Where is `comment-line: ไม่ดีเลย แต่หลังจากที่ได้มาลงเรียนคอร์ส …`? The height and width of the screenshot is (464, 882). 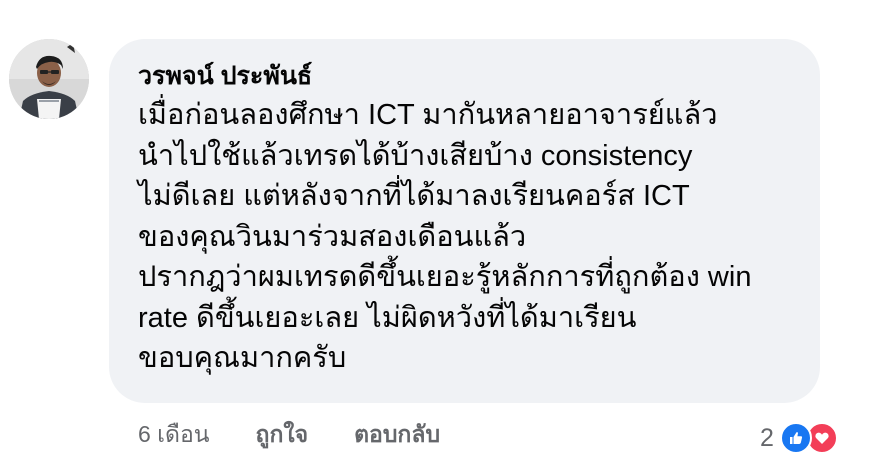
comment-line: ไม่ดีเลย แต่หลังจากที่ได้มาลงเรียนคอร์ส … is located at coordinates (414, 196).